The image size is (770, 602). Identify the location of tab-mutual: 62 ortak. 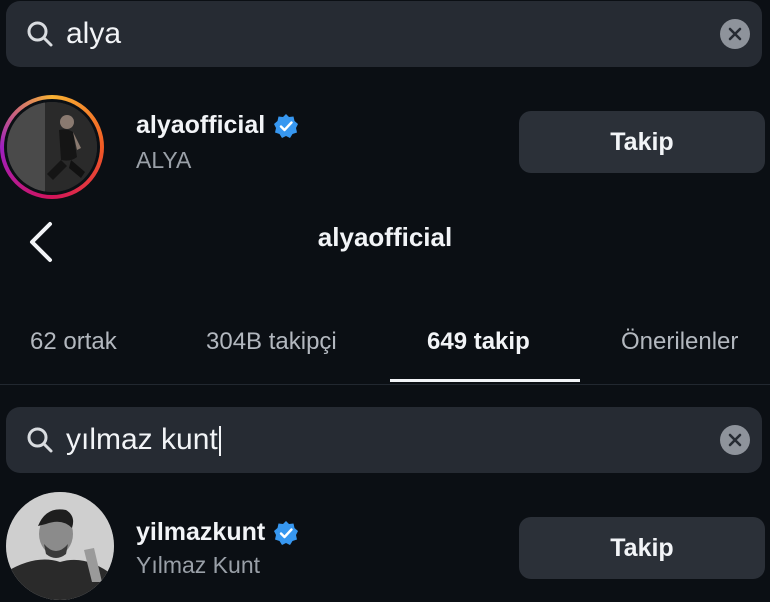
(73, 342).